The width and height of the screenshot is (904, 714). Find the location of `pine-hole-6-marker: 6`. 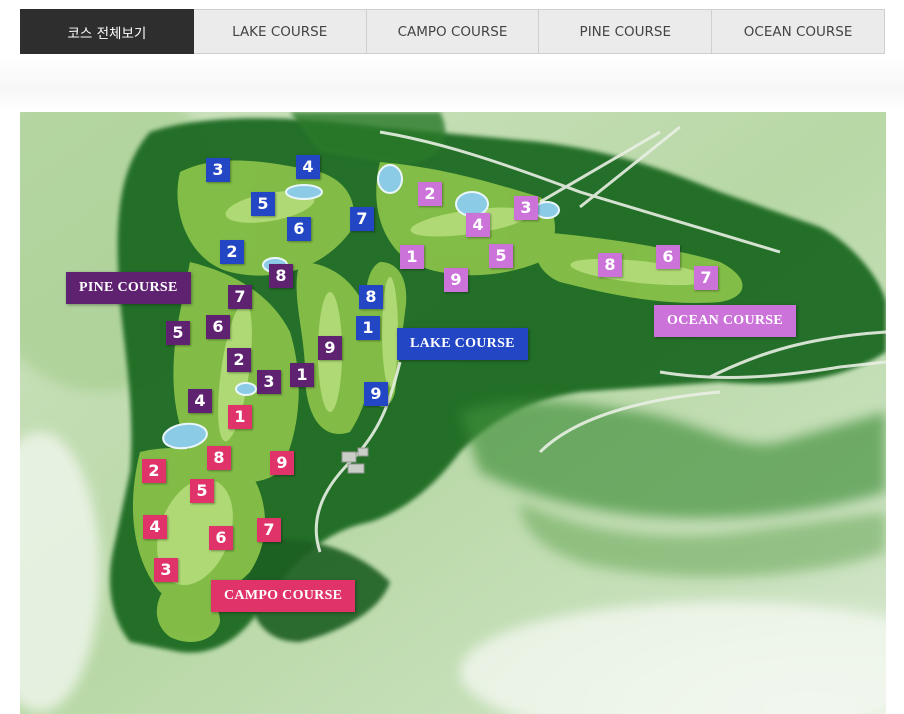

pine-hole-6-marker: 6 is located at coordinates (218, 327).